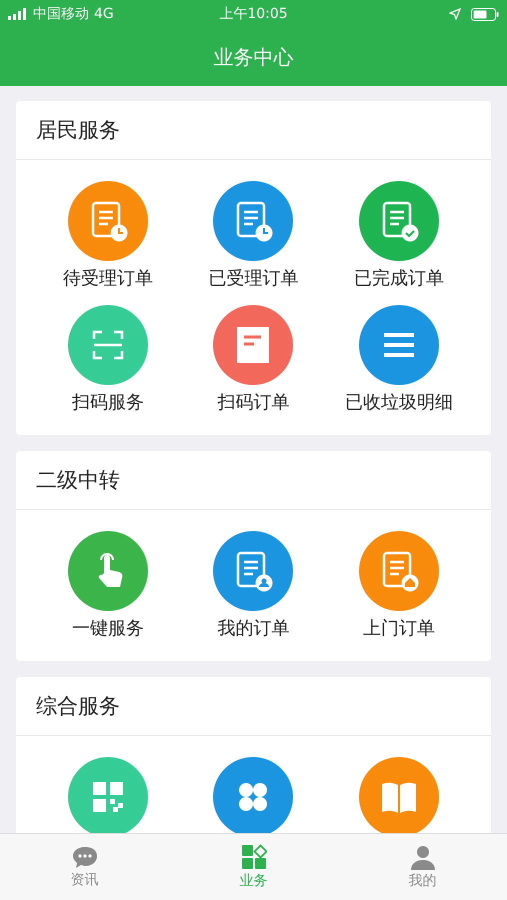 The width and height of the screenshot is (507, 900). What do you see at coordinates (85, 857) in the screenshot?
I see `chat-bubble-icon` at bounding box center [85, 857].